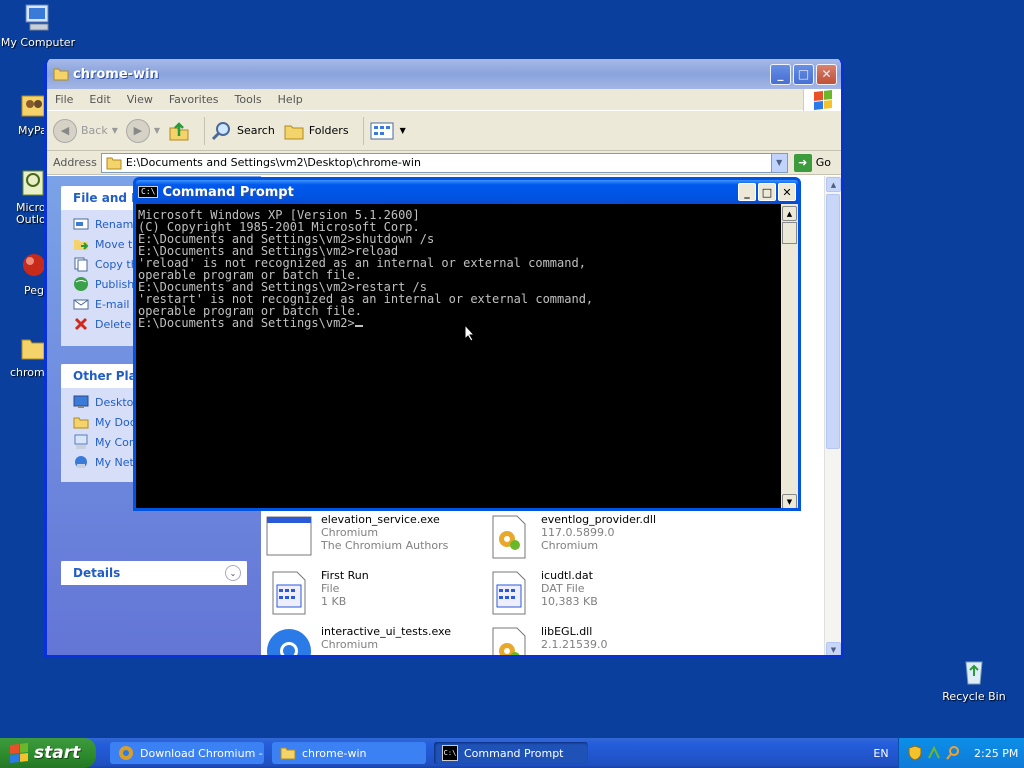  I want to click on windows-flag-icon, so click(19, 753).